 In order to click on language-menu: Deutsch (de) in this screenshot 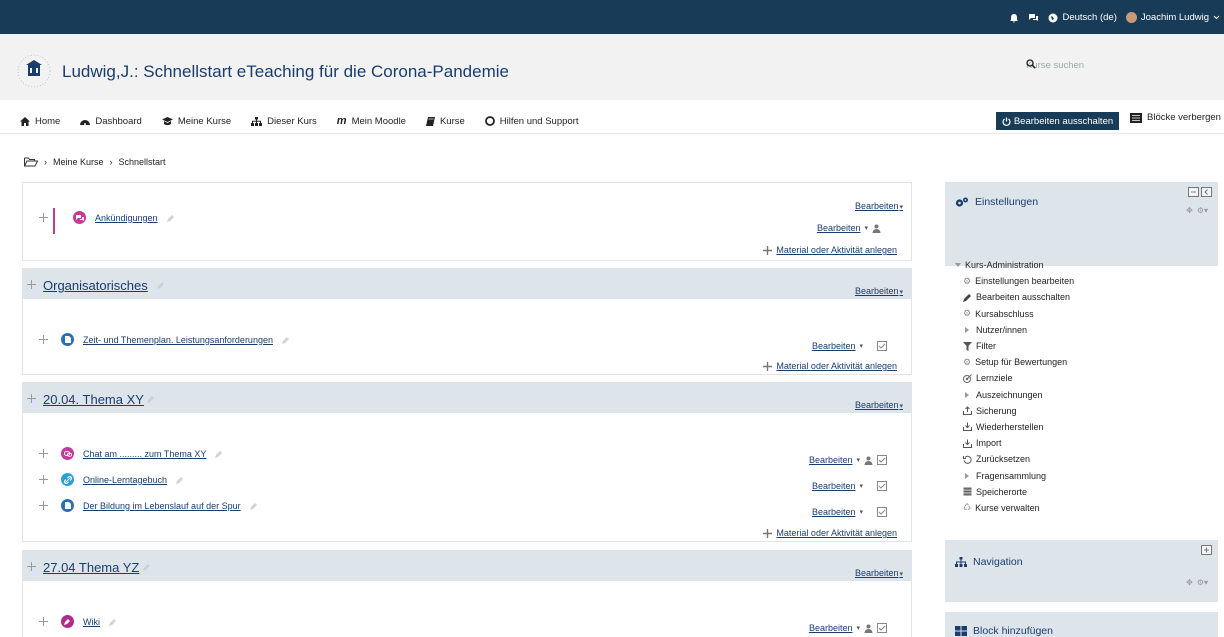, I will do `click(1082, 17)`.